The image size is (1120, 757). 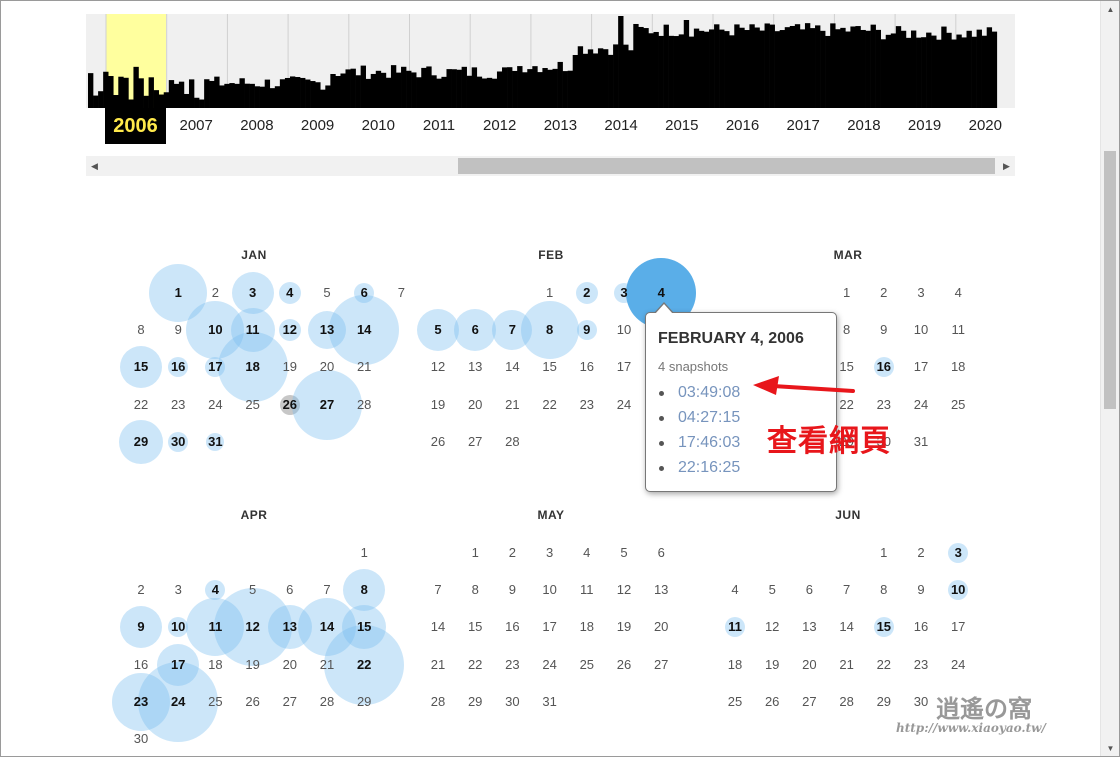 I want to click on year-2008: 2008, so click(x=256, y=126).